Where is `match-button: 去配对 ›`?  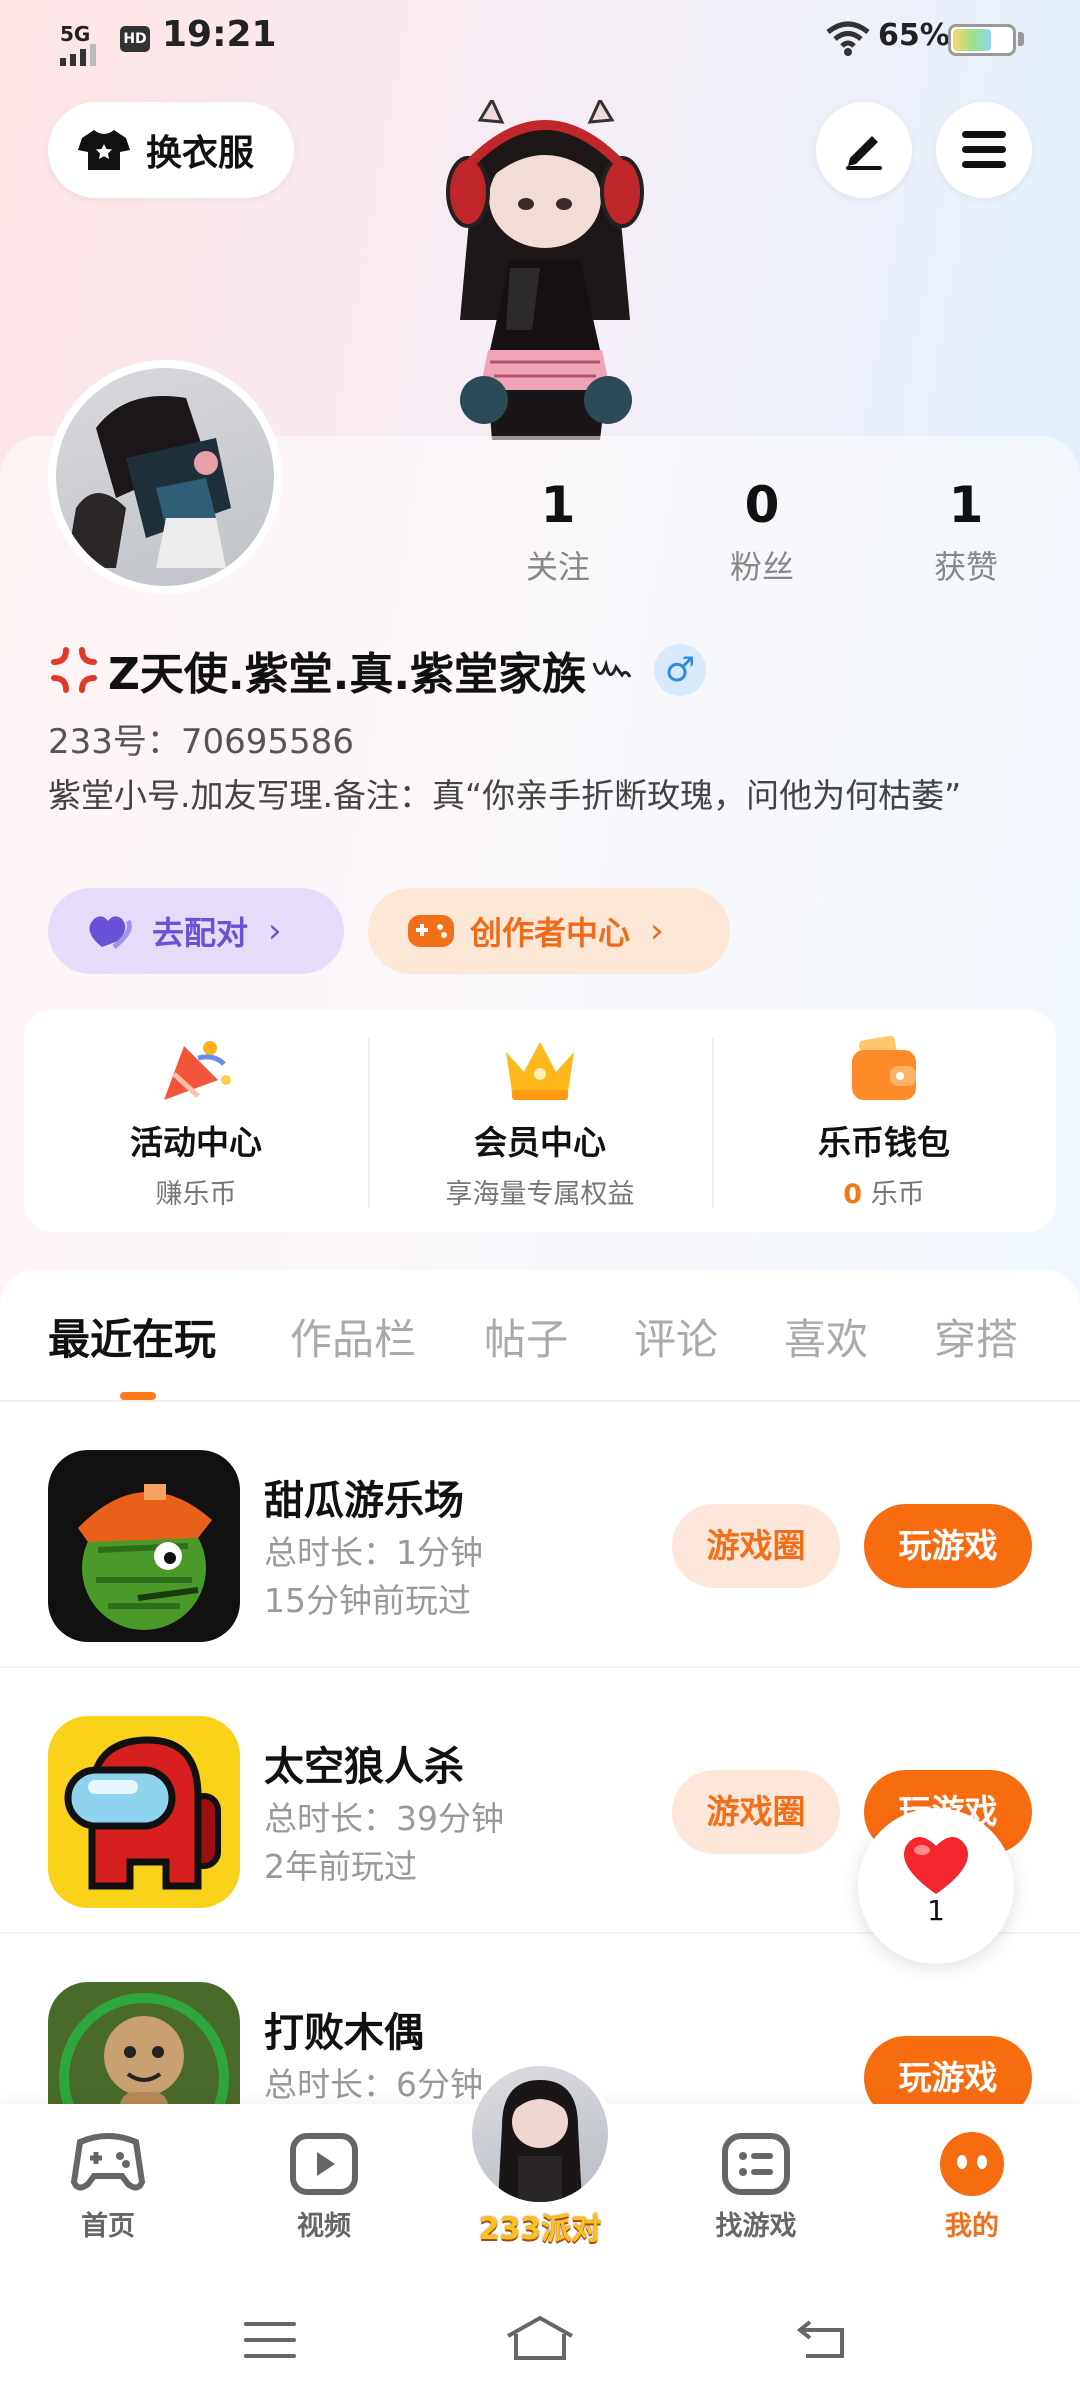 match-button: 去配对 › is located at coordinates (196, 931).